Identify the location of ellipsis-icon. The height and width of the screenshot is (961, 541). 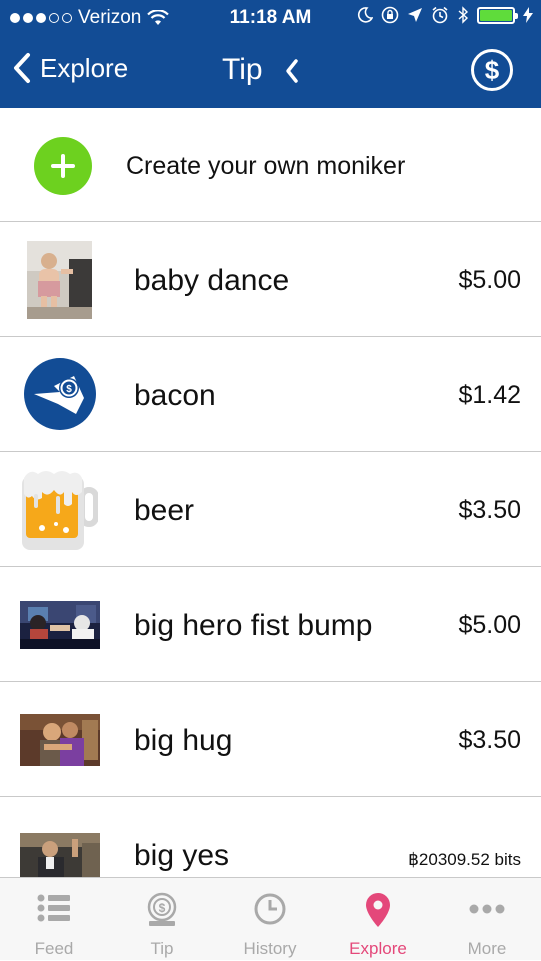
(487, 909).